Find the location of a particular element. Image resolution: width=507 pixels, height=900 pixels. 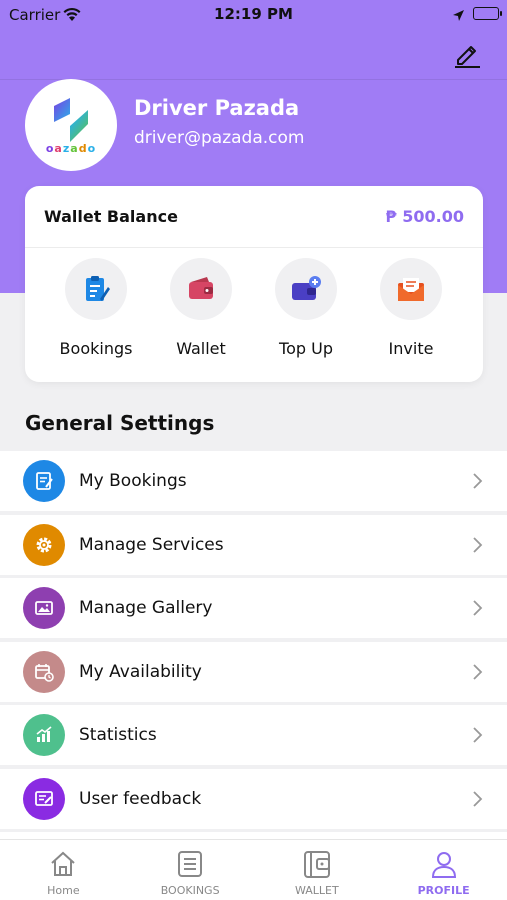

gear-icon is located at coordinates (44, 544).